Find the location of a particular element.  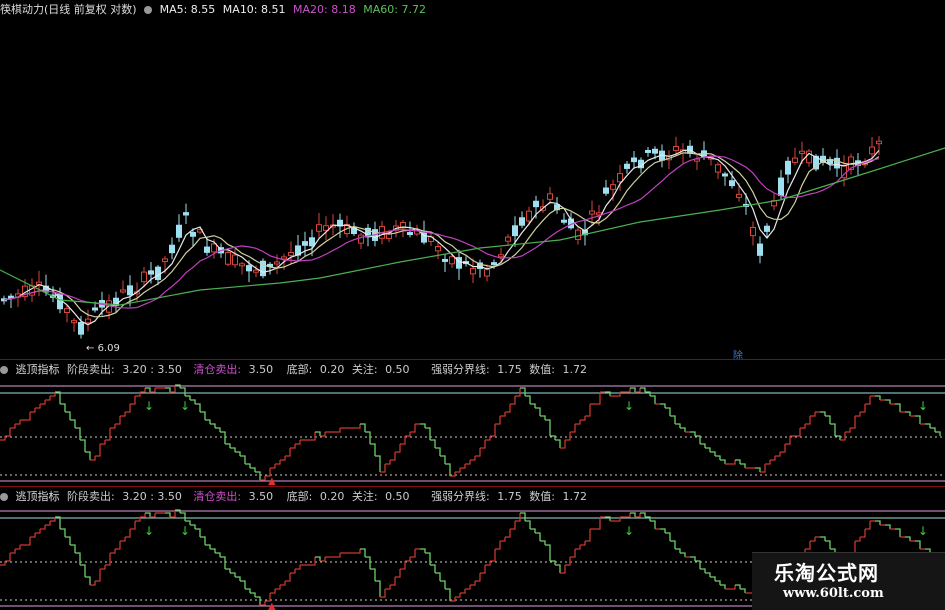

min-price-label: ← 6.09 is located at coordinates (103, 348).